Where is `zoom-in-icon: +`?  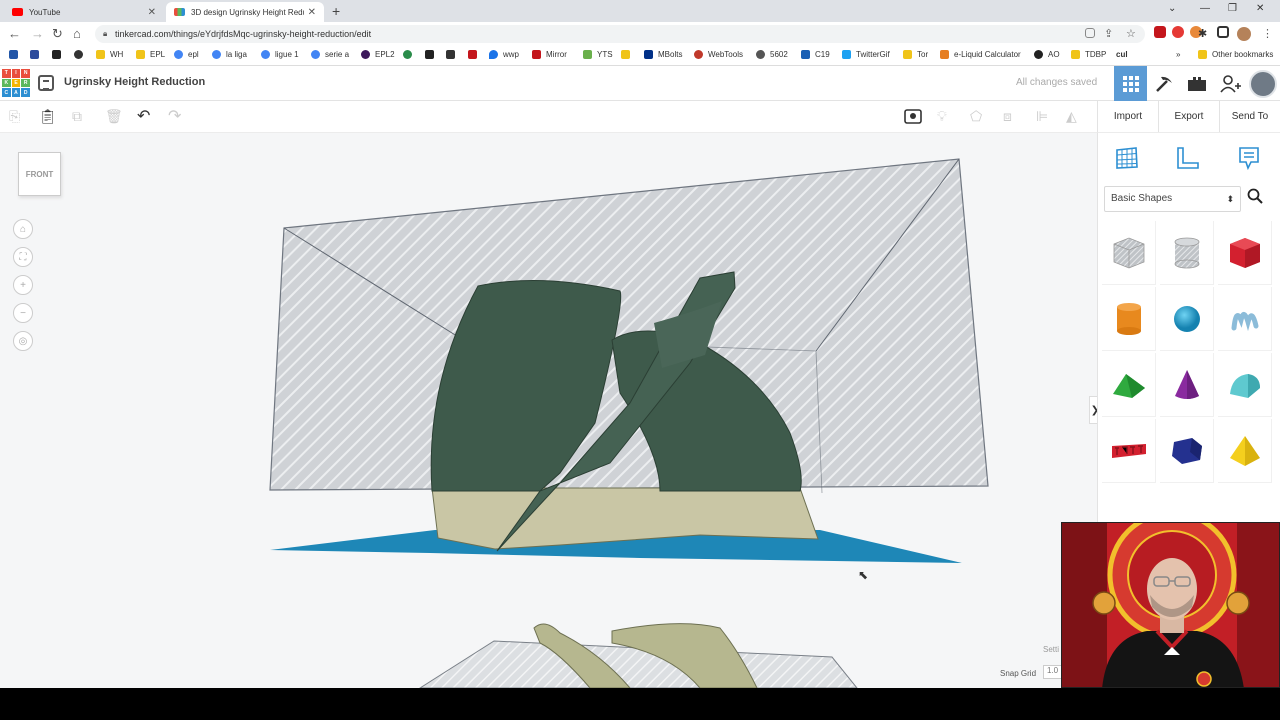 zoom-in-icon: + is located at coordinates (23, 285).